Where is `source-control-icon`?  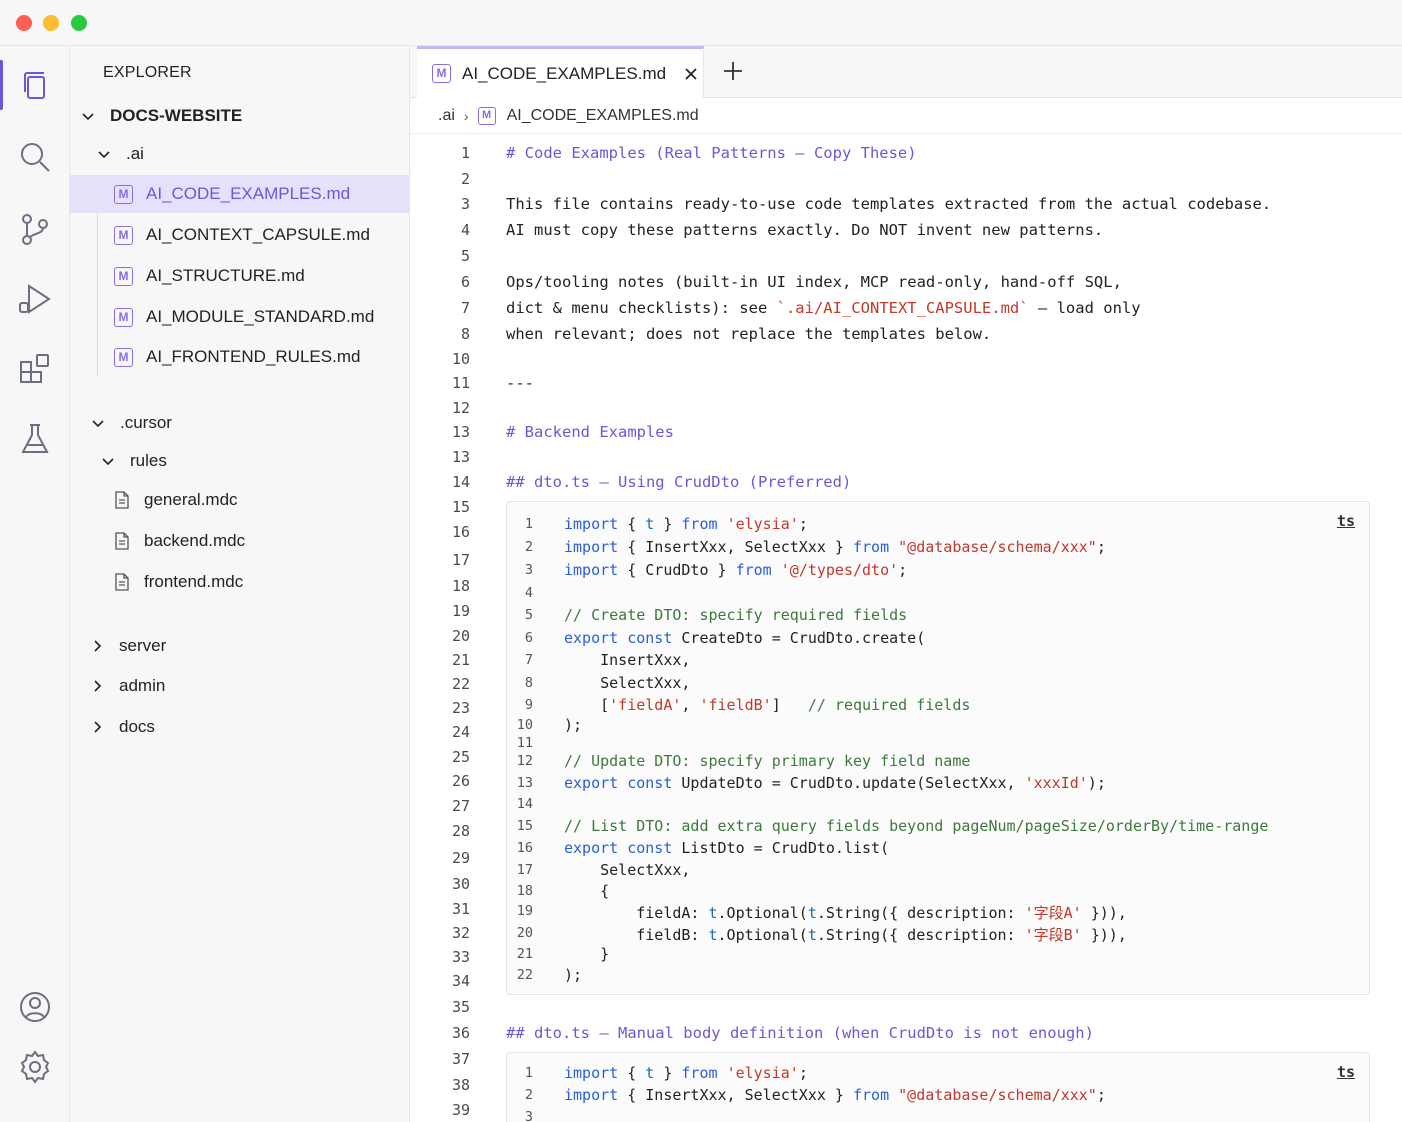
source-control-icon is located at coordinates (35, 229).